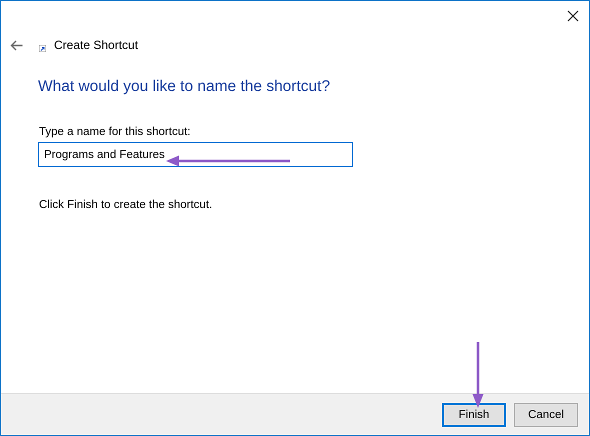  Describe the element at coordinates (115, 132) in the screenshot. I see `field-label: Type a name for this shortcut:` at that location.